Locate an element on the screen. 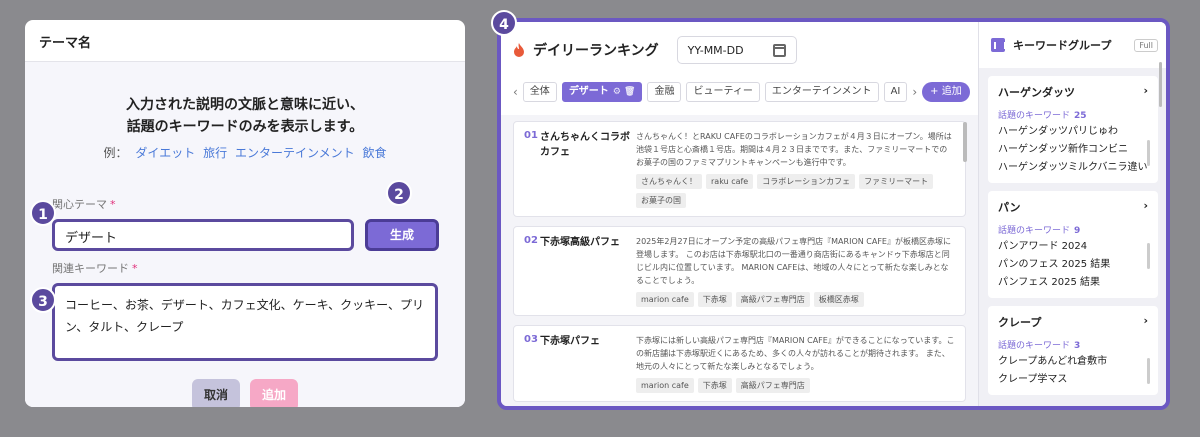 This screenshot has width=1200, height=437. group-keyword: パンのフェス 2025 結果 is located at coordinates (1054, 264).